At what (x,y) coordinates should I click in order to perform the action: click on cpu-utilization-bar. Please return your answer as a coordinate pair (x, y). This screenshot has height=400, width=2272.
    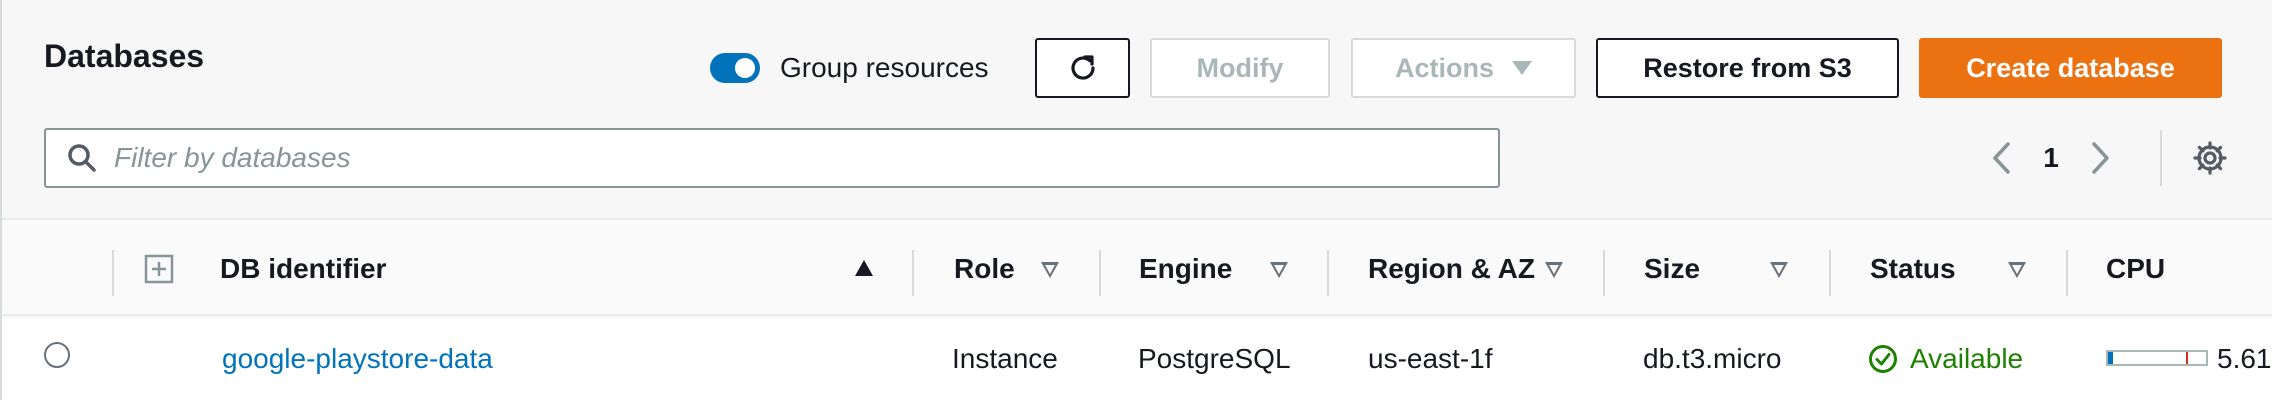
    Looking at the image, I should click on (2157, 358).